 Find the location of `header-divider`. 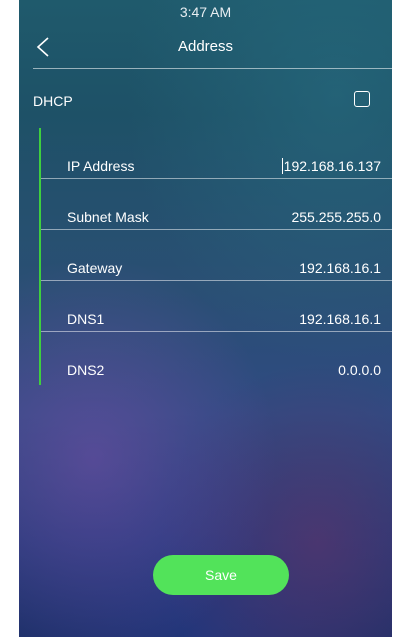

header-divider is located at coordinates (212, 68).